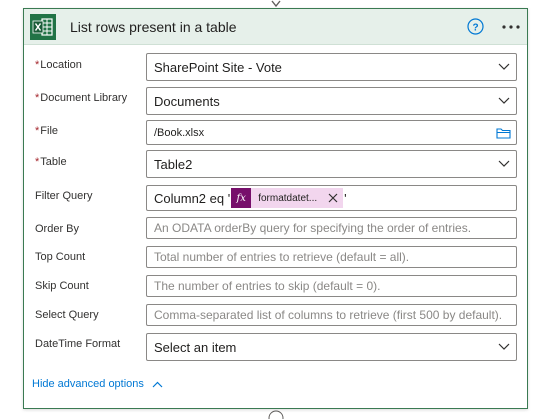  I want to click on hide-advanced-options-link: Hide advanced options, so click(97, 384).